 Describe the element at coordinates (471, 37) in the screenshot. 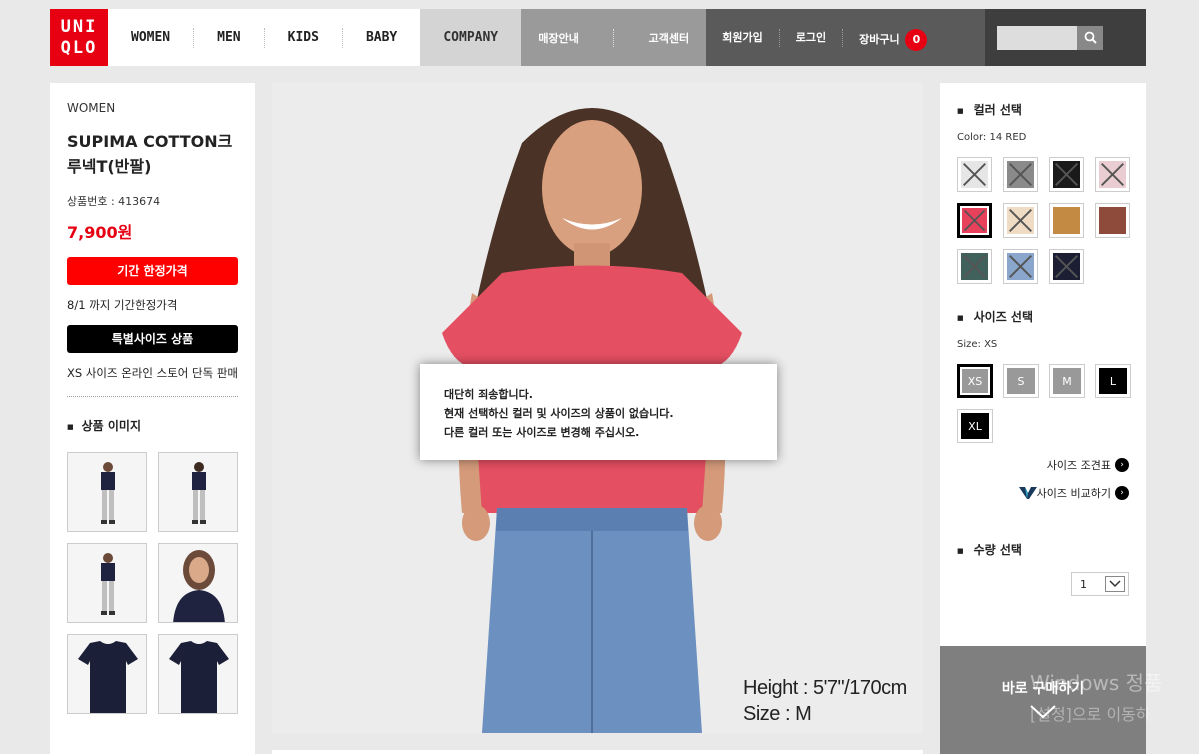

I see `nav-company: COMPANY` at that location.